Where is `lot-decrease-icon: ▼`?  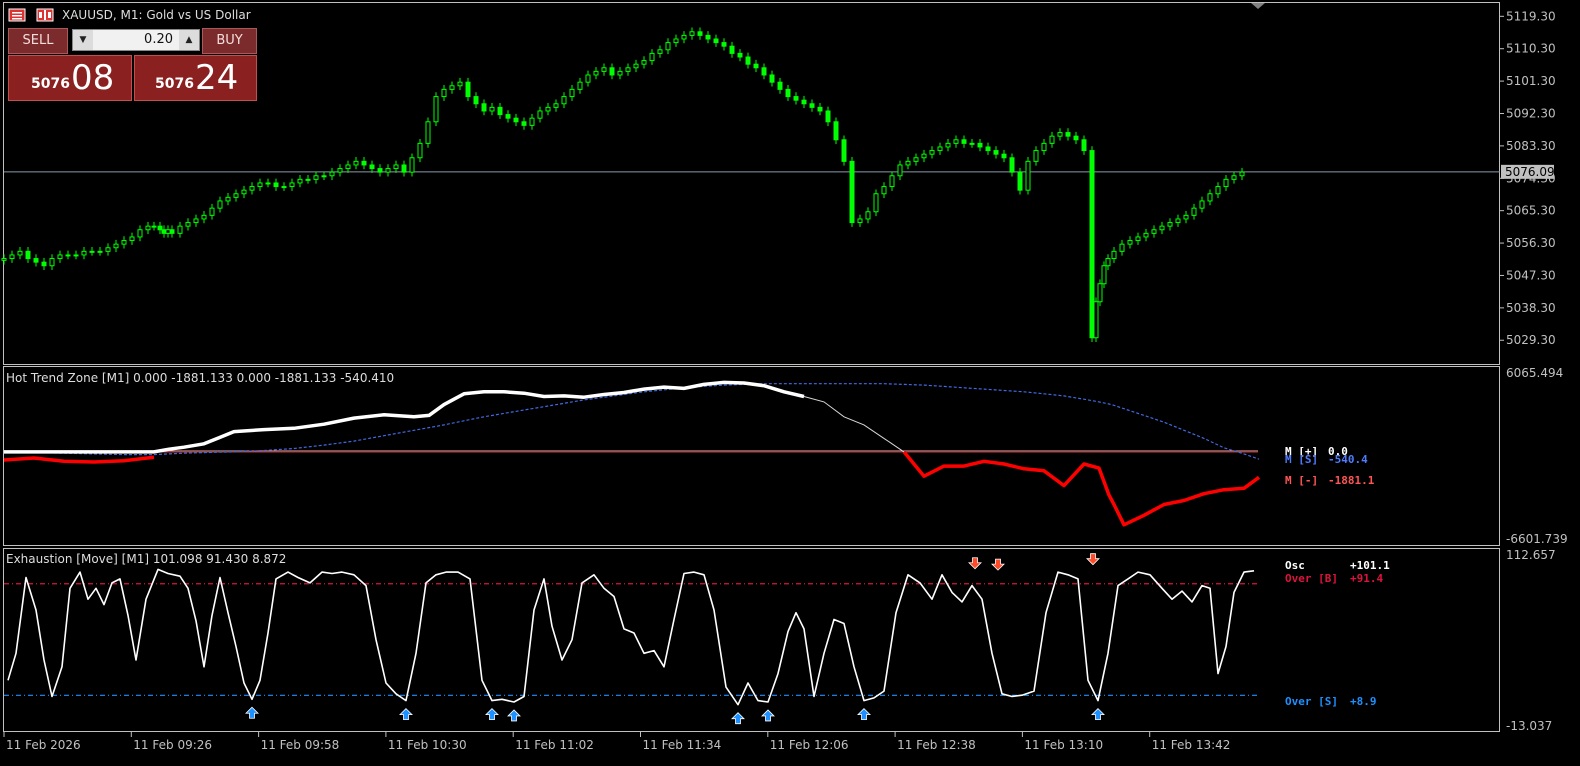
lot-decrease-icon: ▼ is located at coordinates (83, 40).